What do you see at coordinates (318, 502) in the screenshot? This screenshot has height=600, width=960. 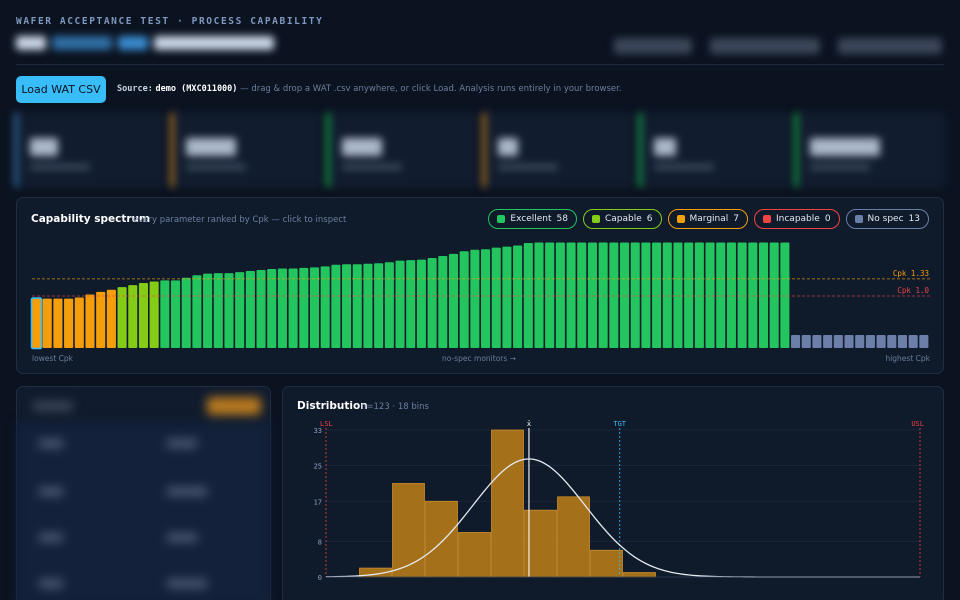 I see `y-tick-label: 17` at bounding box center [318, 502].